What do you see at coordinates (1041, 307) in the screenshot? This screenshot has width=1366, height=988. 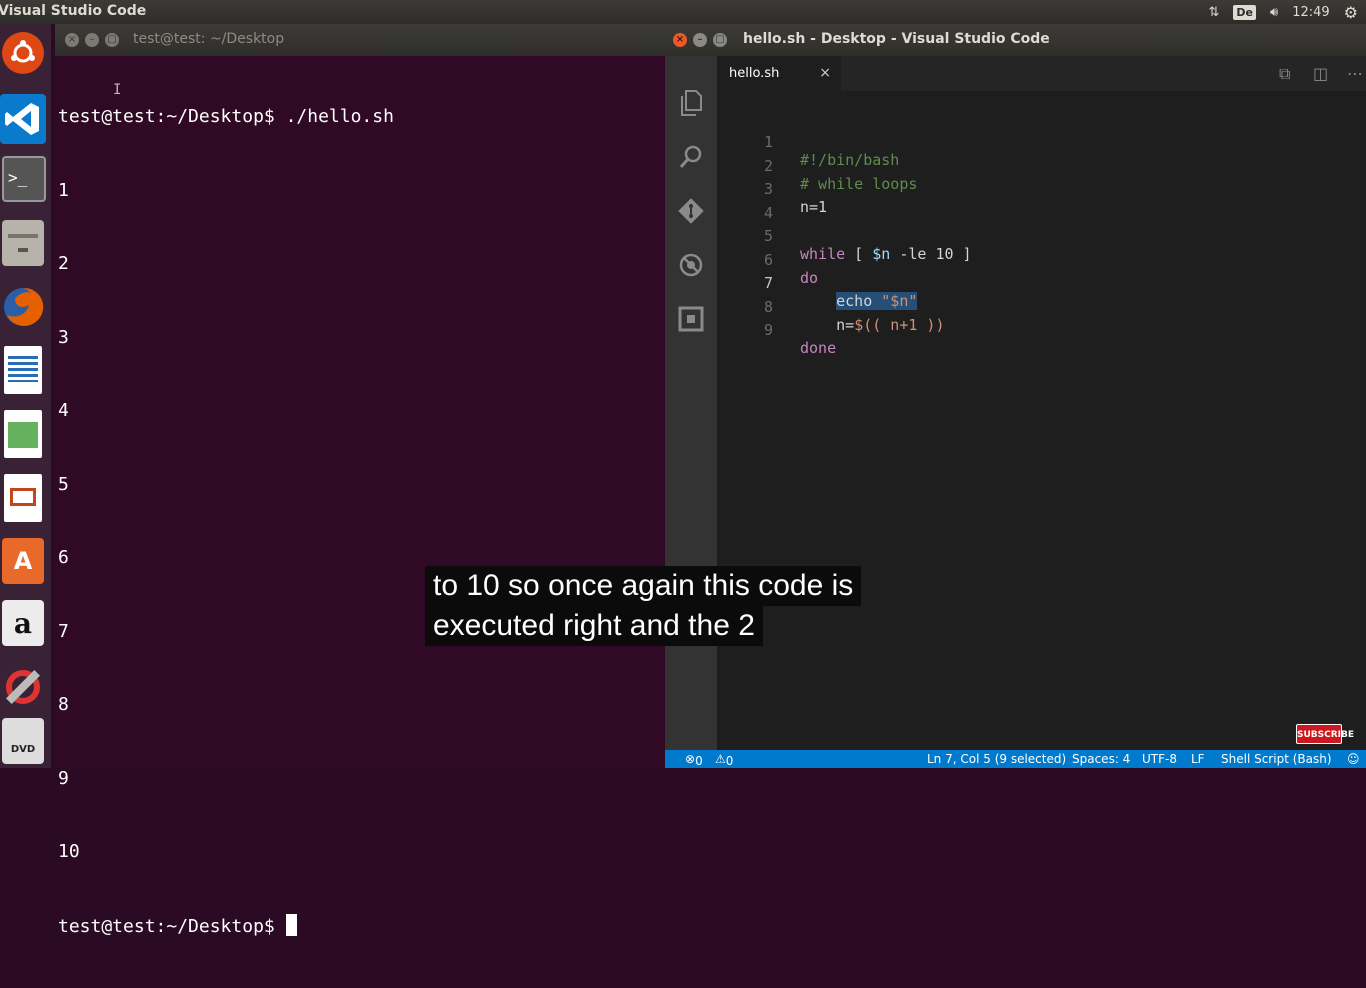 I see `code-line-8: 8 n=$(( n+1 ))` at bounding box center [1041, 307].